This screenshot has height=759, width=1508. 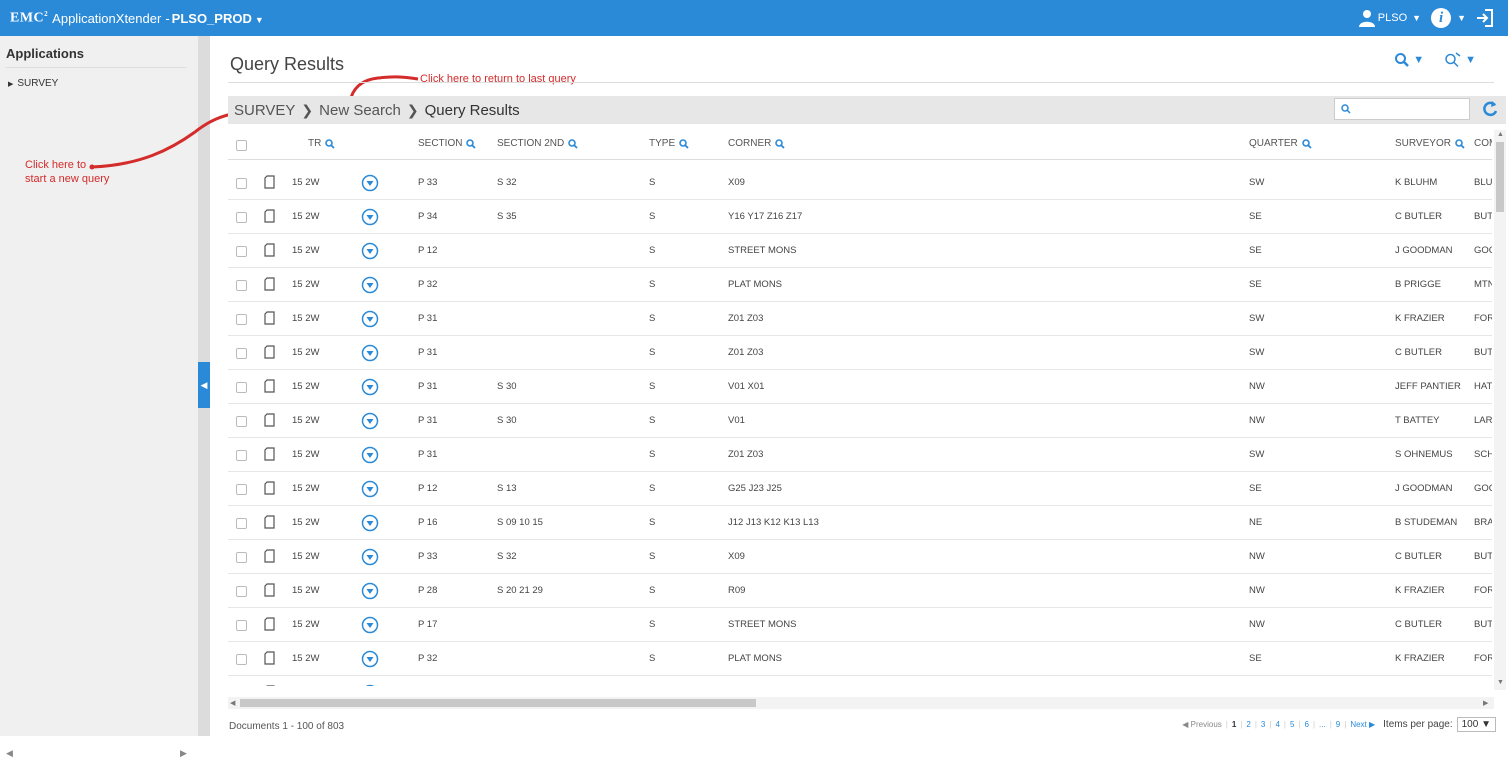 I want to click on page-link-9: 9, so click(x=1338, y=724).